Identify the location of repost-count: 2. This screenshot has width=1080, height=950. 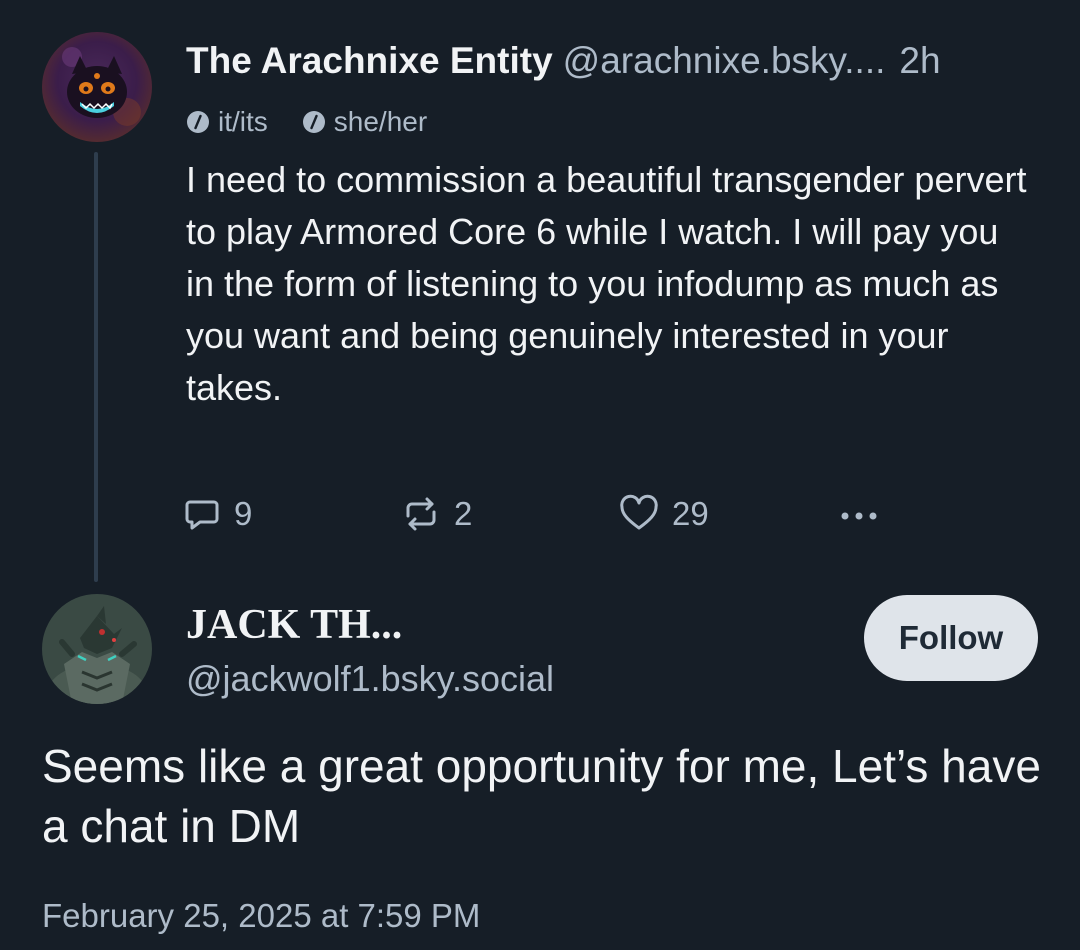
(463, 513).